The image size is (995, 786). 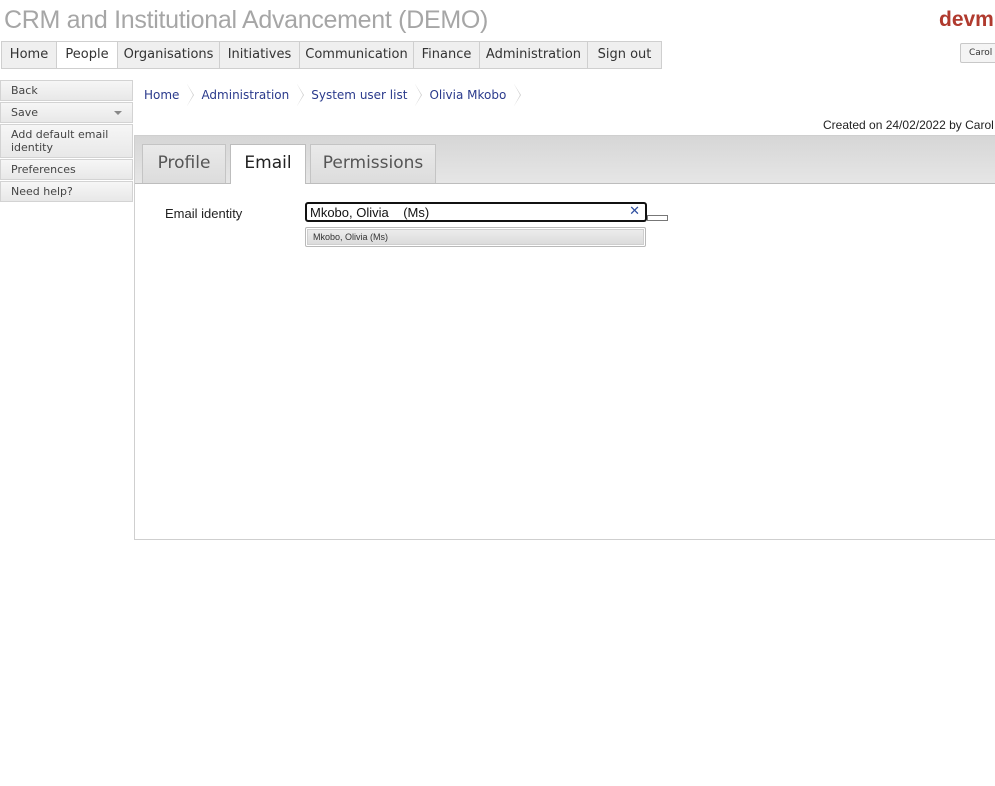 I want to click on nav-finance: Finance, so click(x=447, y=55).